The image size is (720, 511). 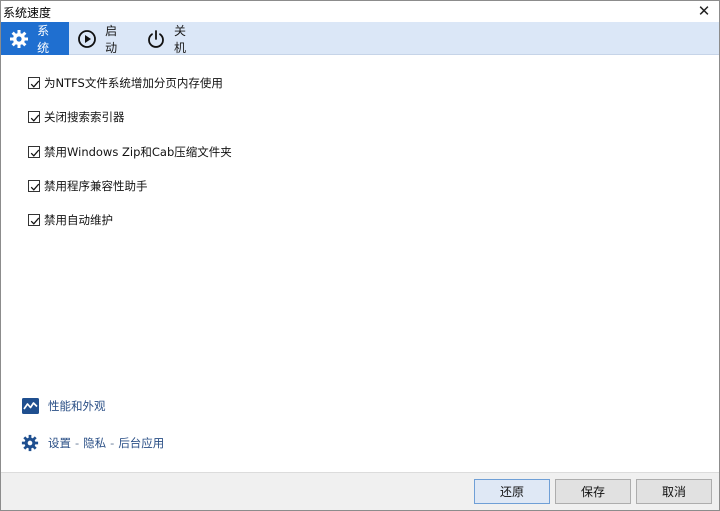 What do you see at coordinates (111, 39) in the screenshot?
I see `tab-startup-label: 启动` at bounding box center [111, 39].